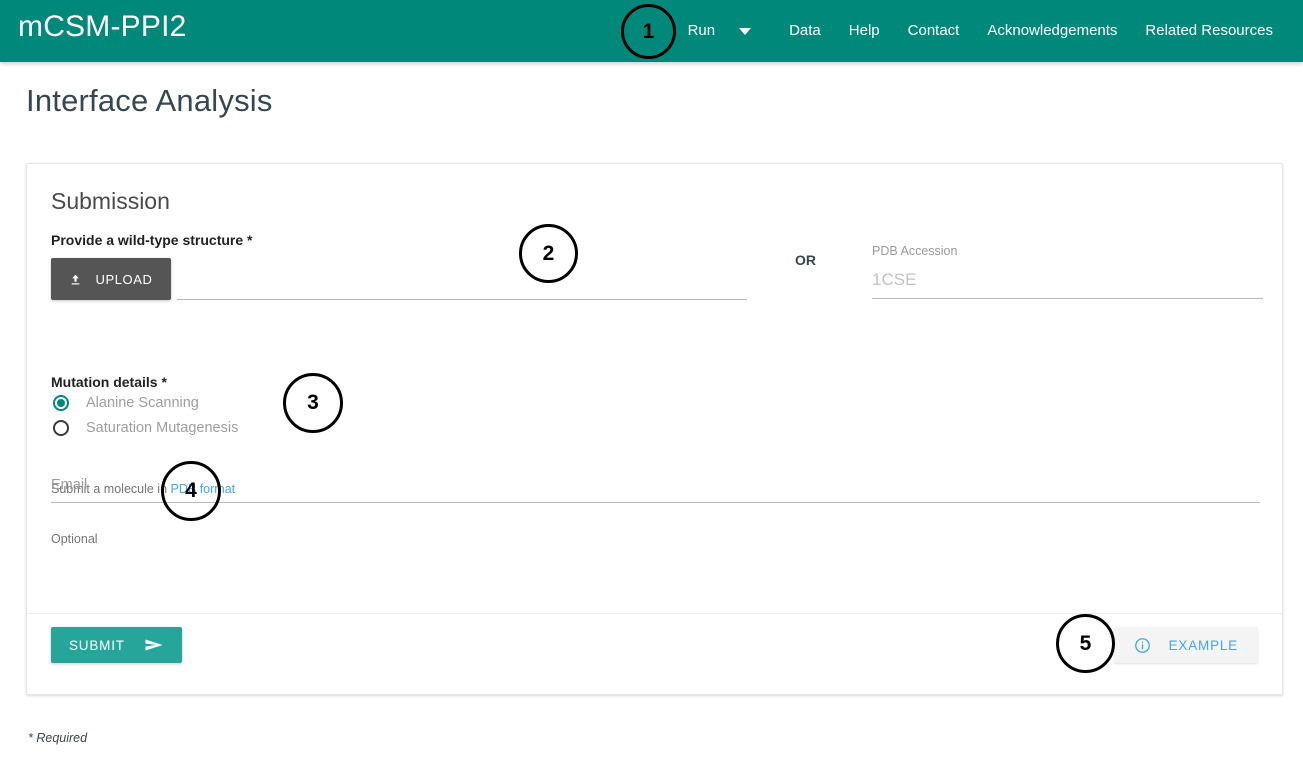  I want to click on radio-dot, so click(61, 403).